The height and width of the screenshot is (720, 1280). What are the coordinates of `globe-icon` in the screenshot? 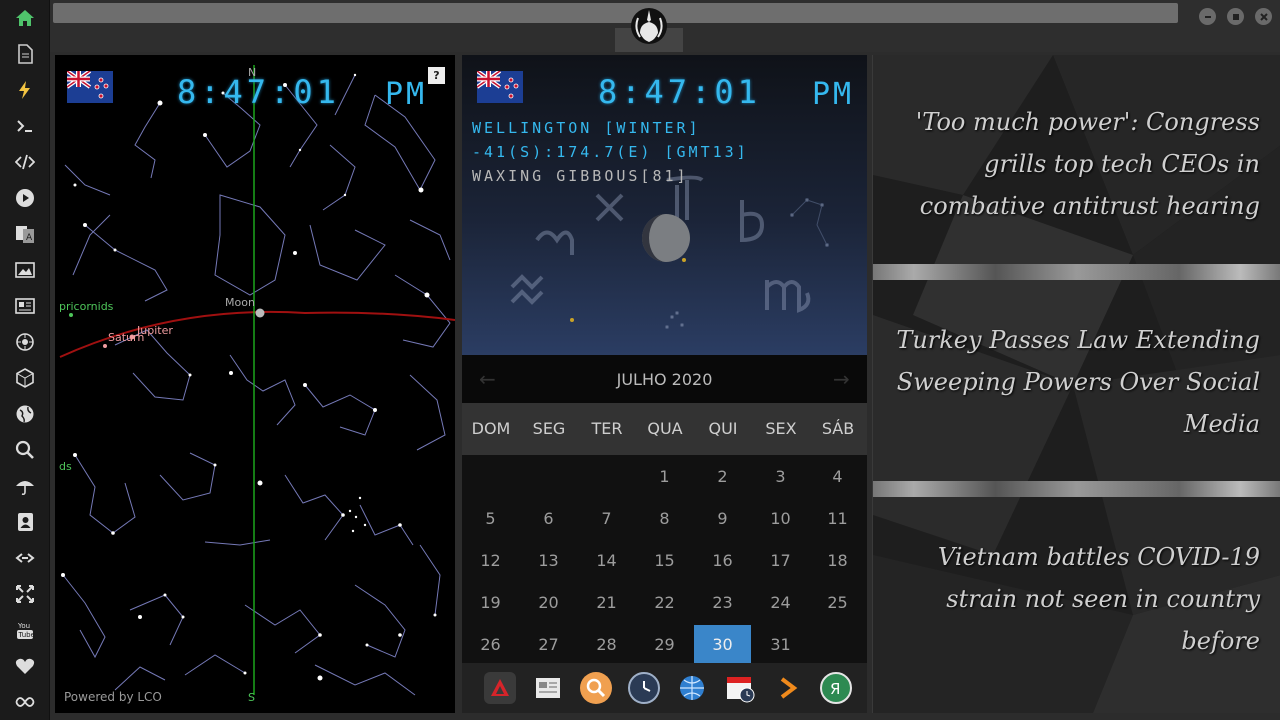 It's located at (25, 414).